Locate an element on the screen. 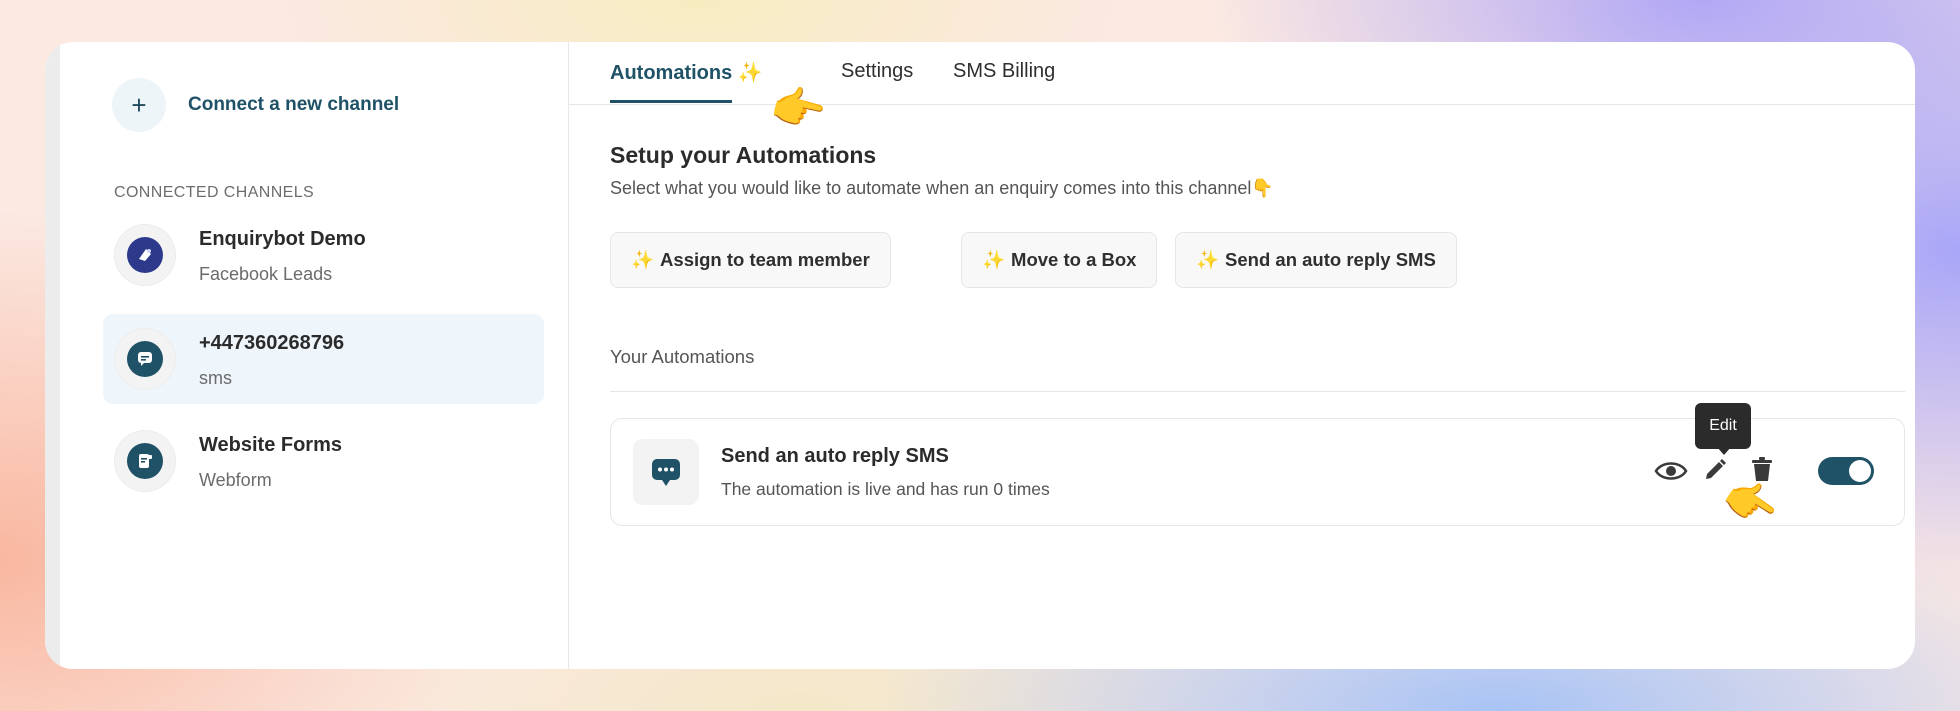 The image size is (1960, 711). tab-automations: Automations ✨ is located at coordinates (686, 72).